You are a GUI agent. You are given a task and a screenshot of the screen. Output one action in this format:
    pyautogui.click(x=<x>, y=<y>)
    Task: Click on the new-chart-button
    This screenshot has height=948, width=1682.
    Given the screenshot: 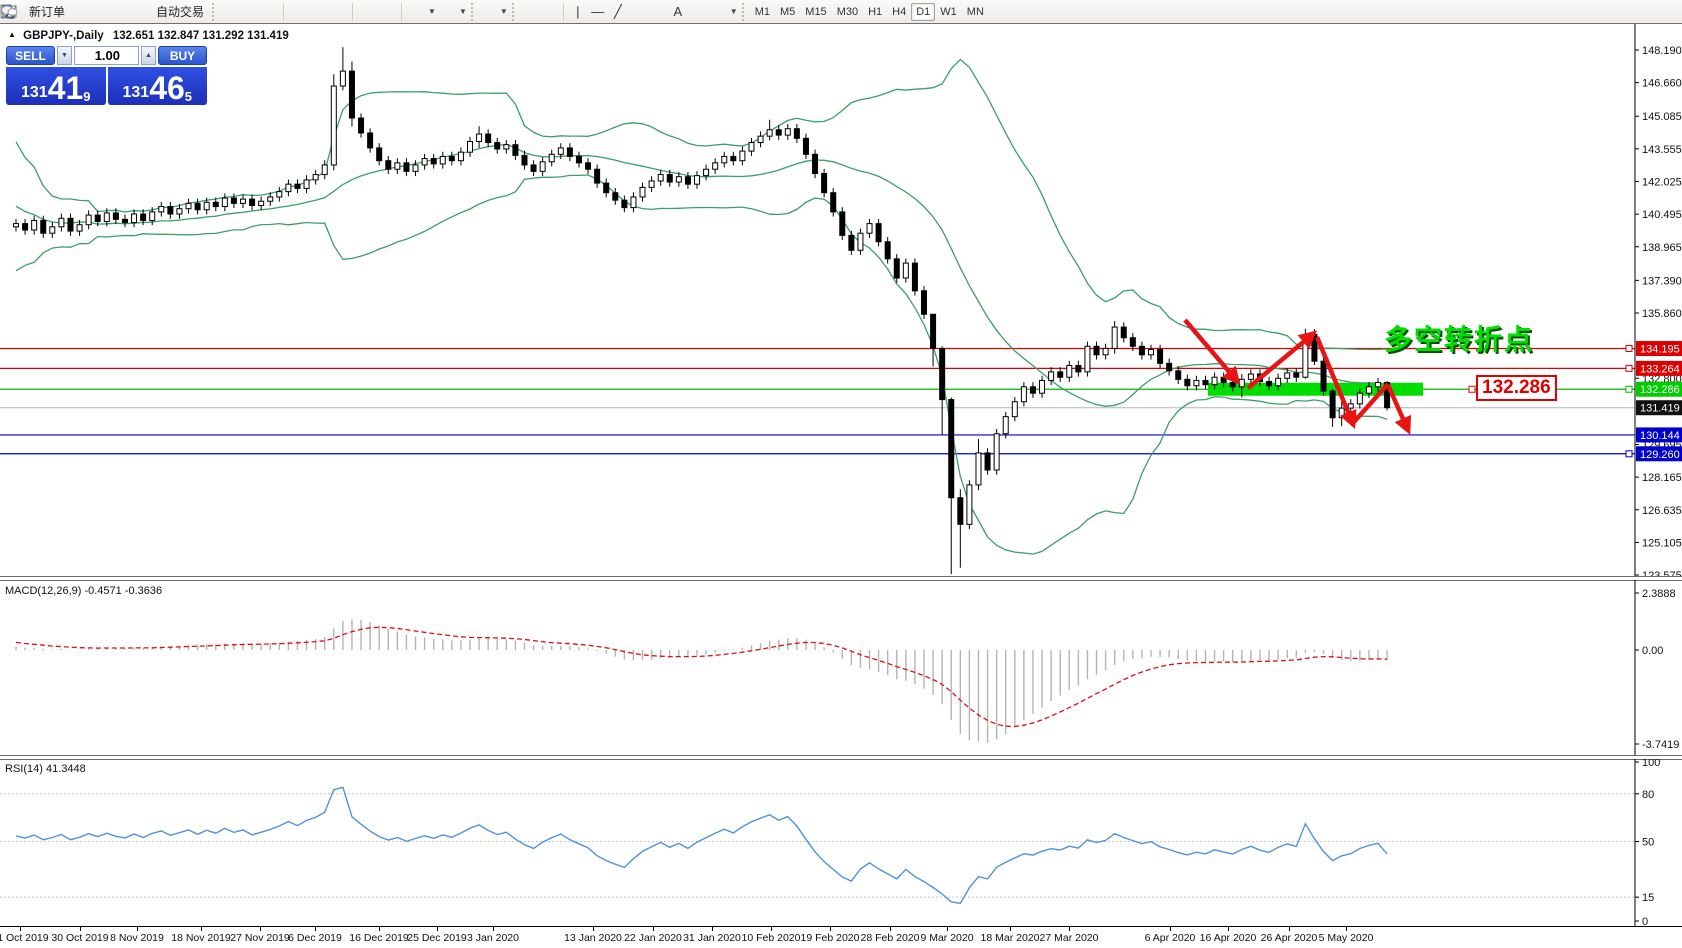 What is the action you would take?
    pyautogui.click(x=212, y=12)
    